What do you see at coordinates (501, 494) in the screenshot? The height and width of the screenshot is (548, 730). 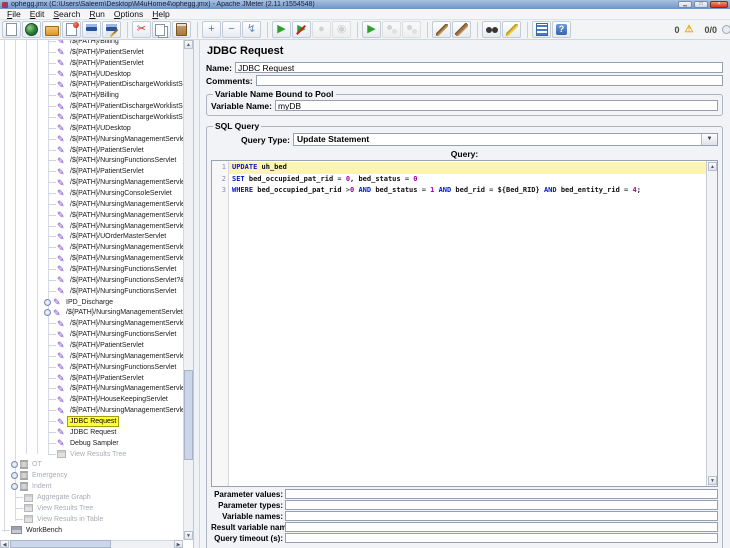 I see `parameter-values-input` at bounding box center [501, 494].